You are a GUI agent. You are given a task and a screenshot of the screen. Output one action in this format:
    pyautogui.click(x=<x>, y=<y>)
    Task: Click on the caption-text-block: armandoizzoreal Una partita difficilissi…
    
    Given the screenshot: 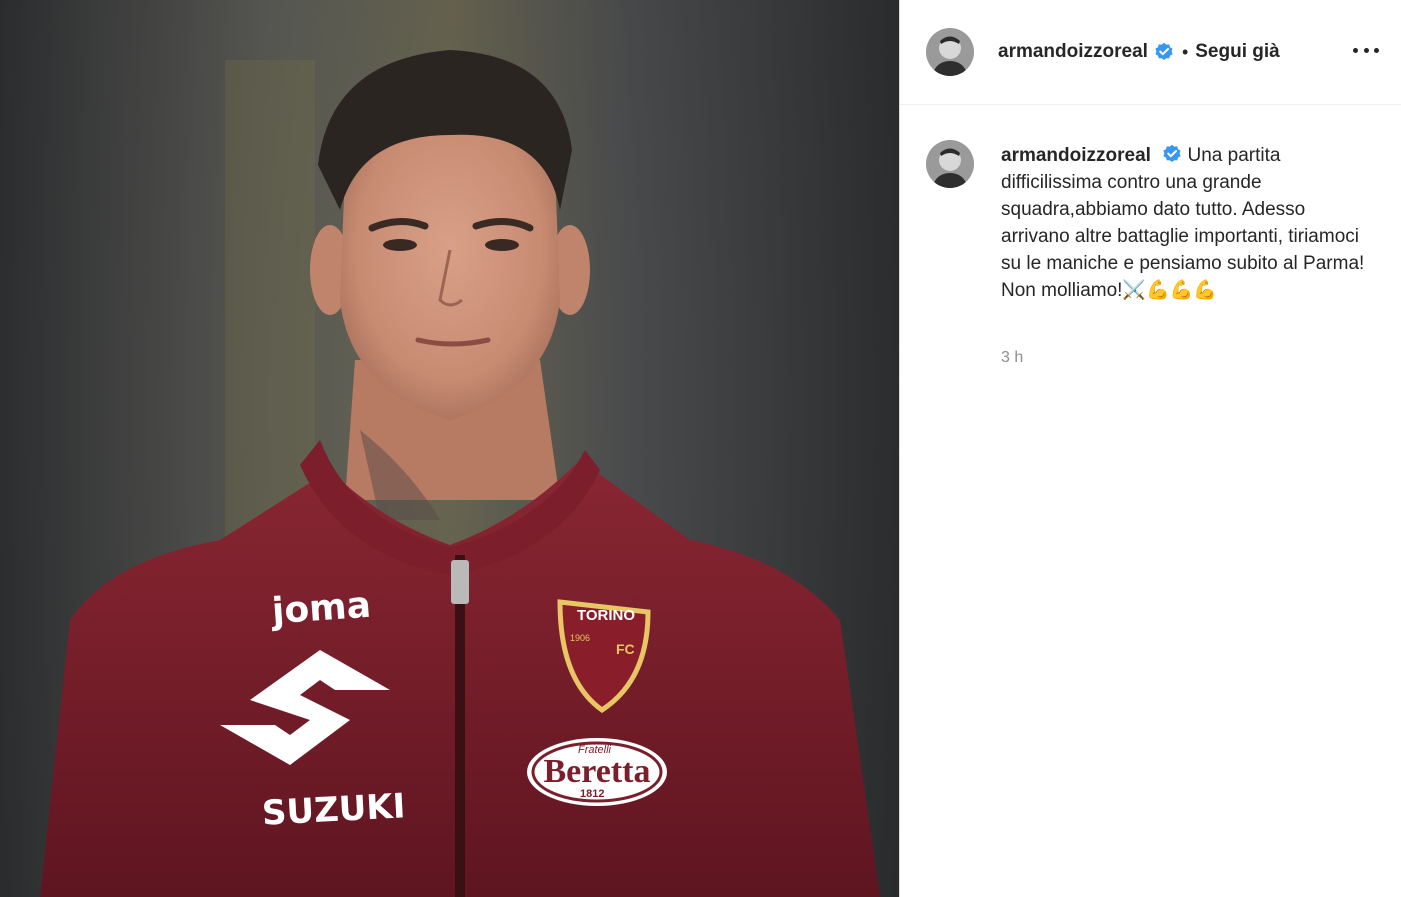 What is the action you would take?
    pyautogui.click(x=1187, y=223)
    